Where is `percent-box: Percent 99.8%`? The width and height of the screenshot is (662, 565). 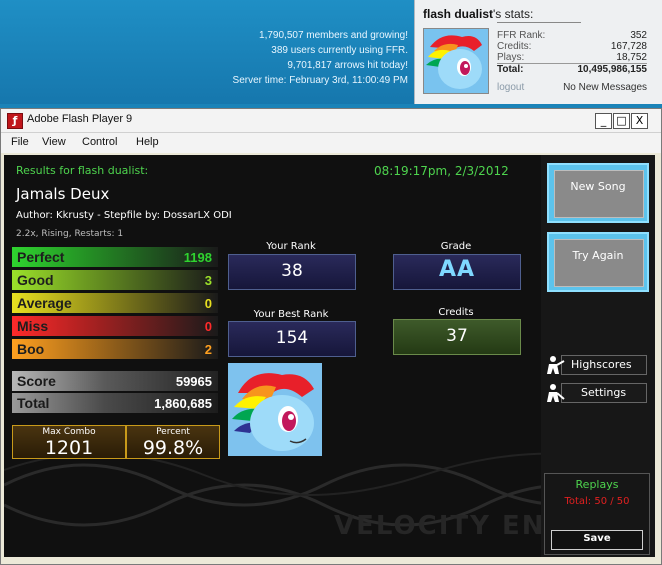 percent-box: Percent 99.8% is located at coordinates (173, 442).